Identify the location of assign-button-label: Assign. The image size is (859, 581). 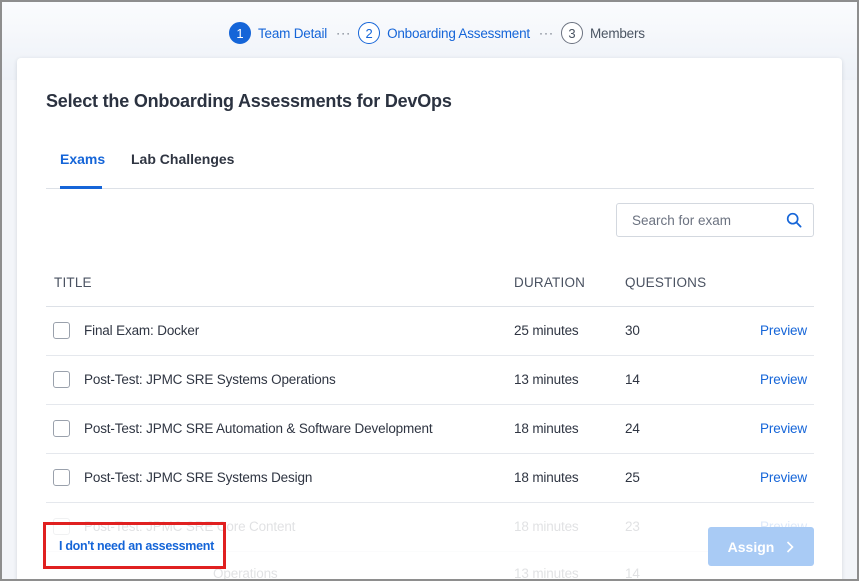
(751, 546).